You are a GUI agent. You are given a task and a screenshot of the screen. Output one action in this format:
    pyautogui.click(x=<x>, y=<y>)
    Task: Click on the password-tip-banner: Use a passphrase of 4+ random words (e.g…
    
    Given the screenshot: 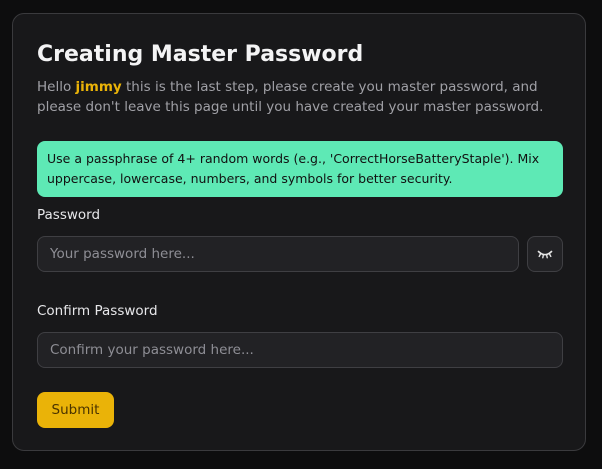 What is the action you would take?
    pyautogui.click(x=300, y=169)
    